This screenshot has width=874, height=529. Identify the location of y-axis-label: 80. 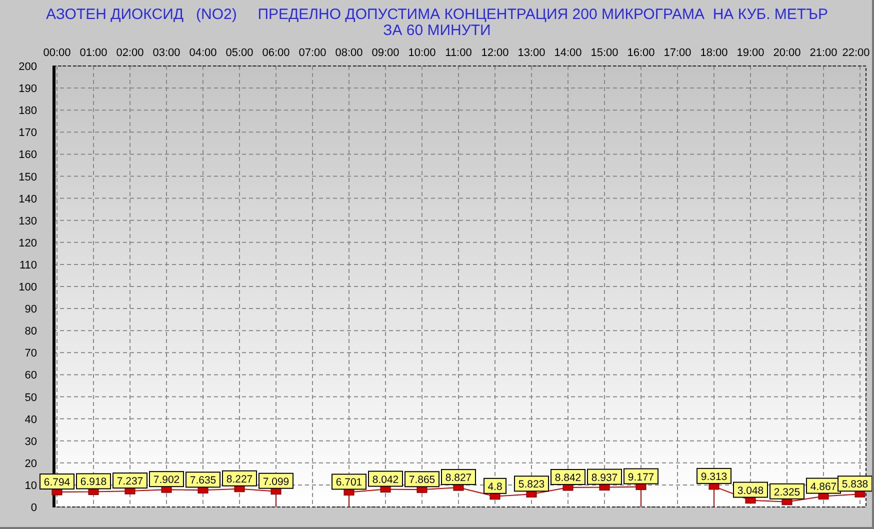
(30, 332).